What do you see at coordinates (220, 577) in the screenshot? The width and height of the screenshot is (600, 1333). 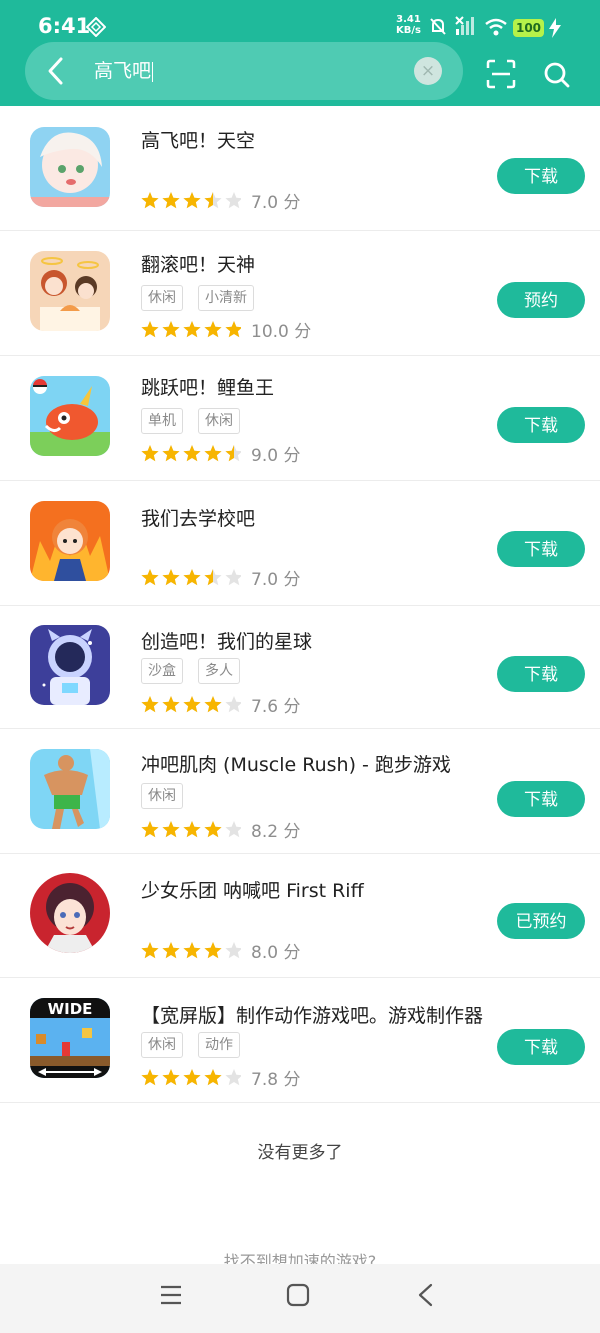 I see `rating: 7.0 分` at bounding box center [220, 577].